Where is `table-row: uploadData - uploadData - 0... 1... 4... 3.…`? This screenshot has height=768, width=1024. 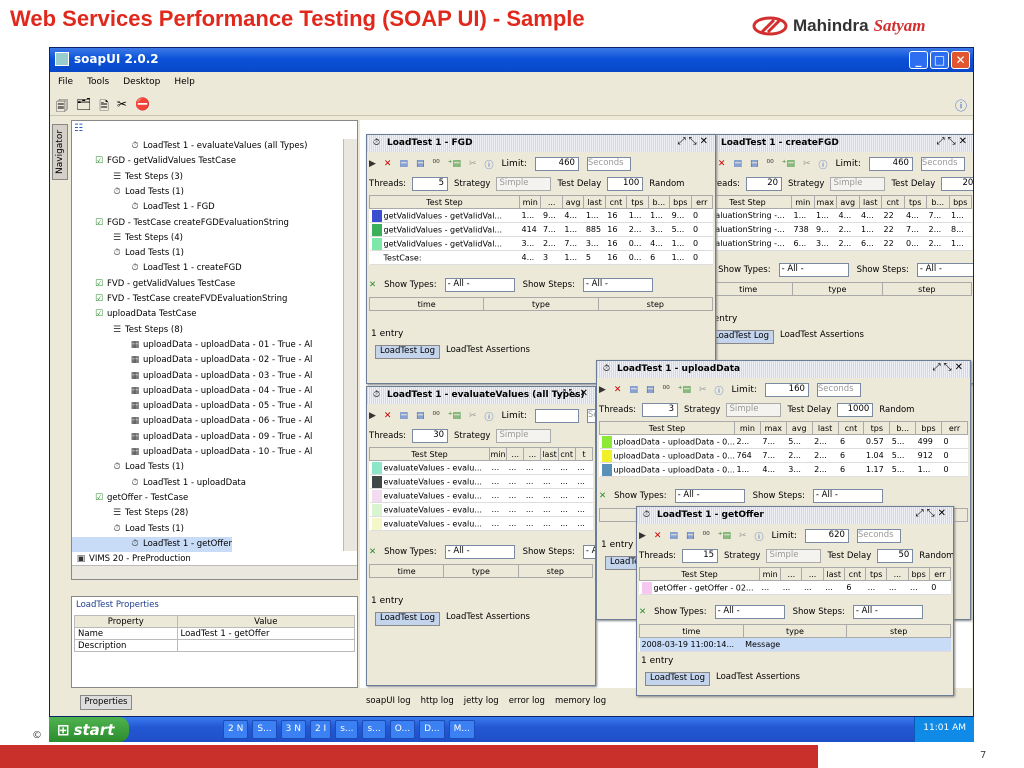
table-row: uploadData - uploadData - 0... 1... 4... 3.… is located at coordinates (783, 469).